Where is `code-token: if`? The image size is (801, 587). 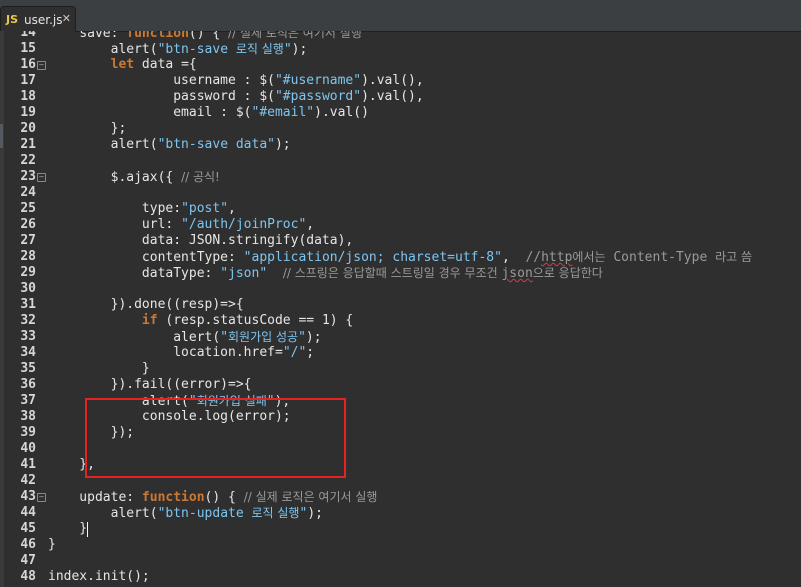 code-token: if is located at coordinates (149, 320).